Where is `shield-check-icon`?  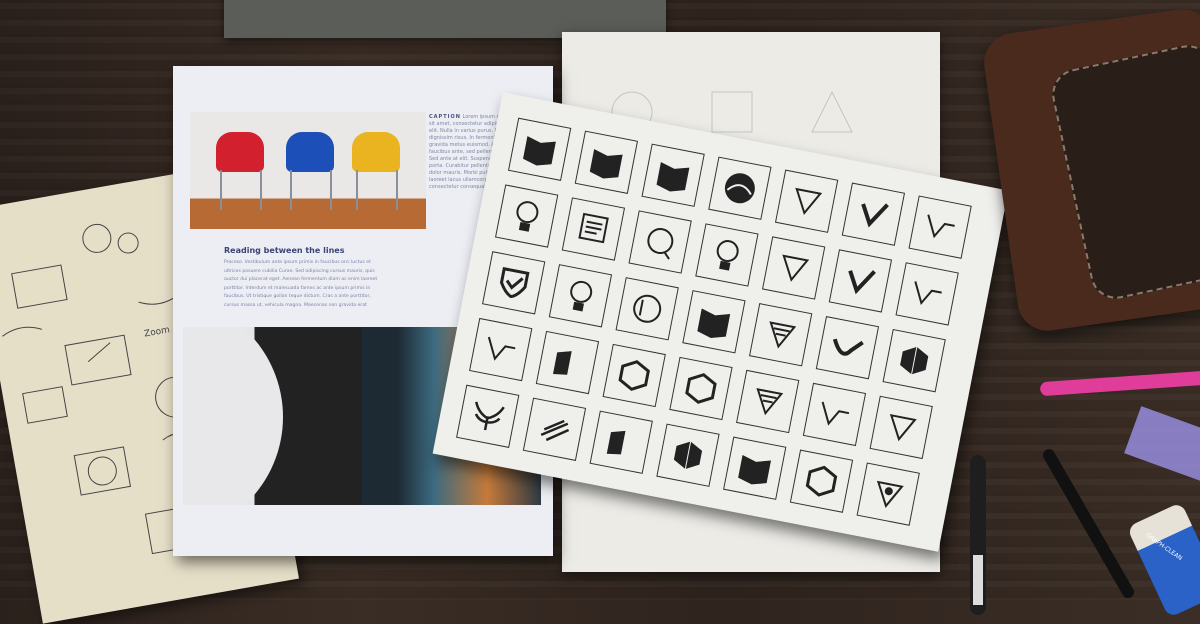
shield-check-icon is located at coordinates (514, 282).